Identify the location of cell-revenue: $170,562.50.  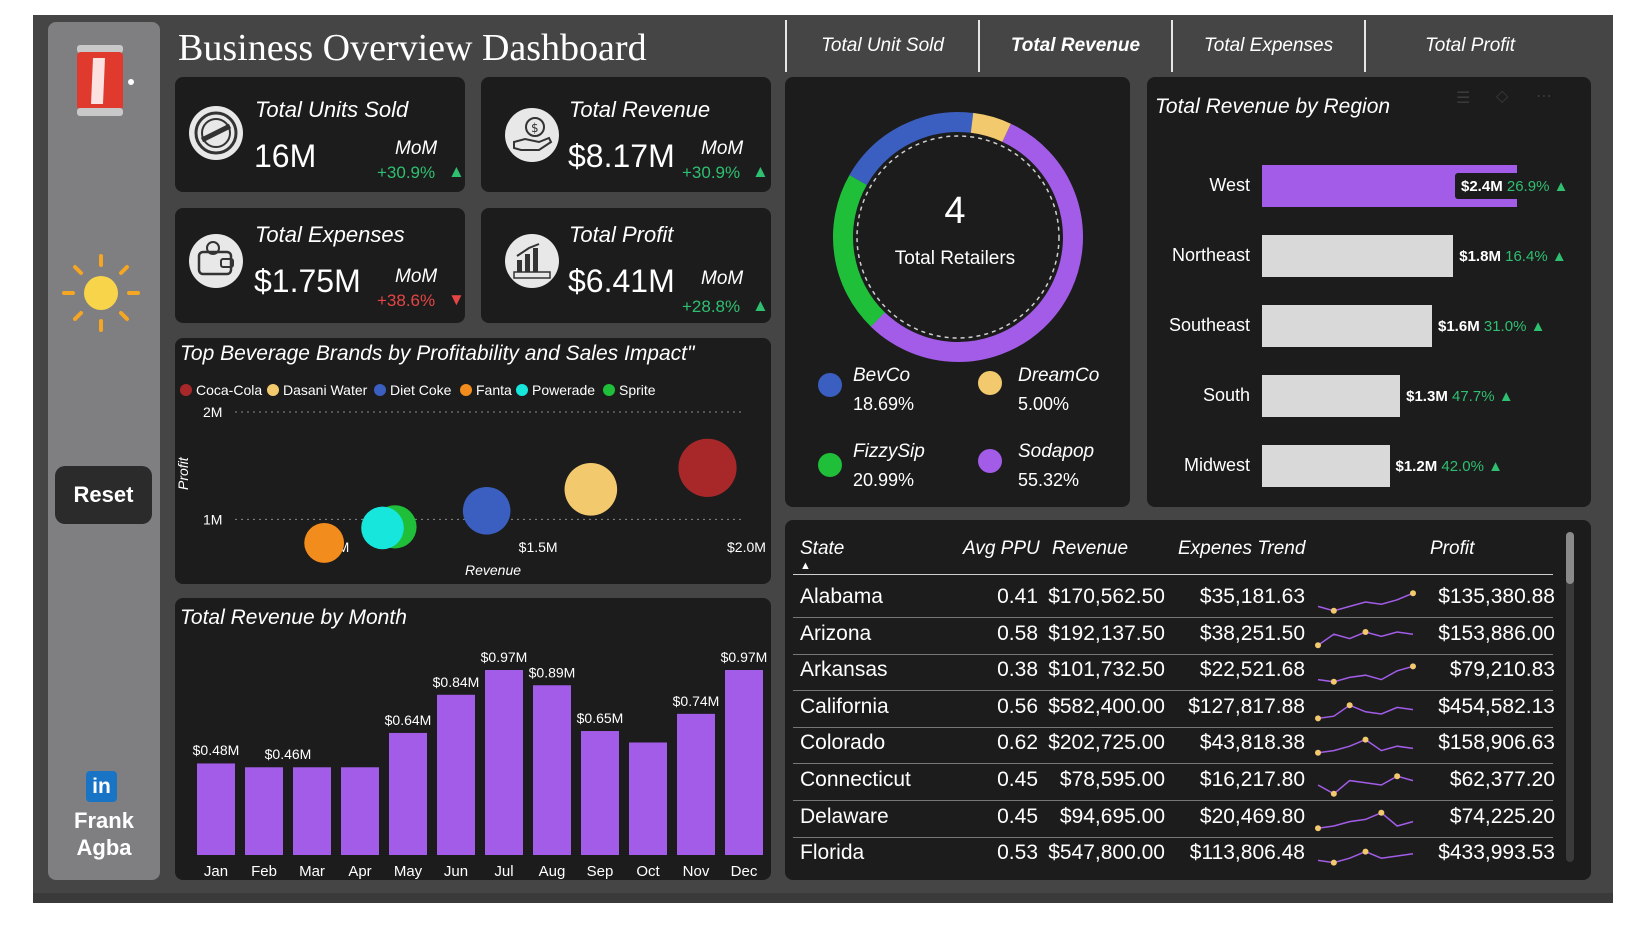
(1106, 596).